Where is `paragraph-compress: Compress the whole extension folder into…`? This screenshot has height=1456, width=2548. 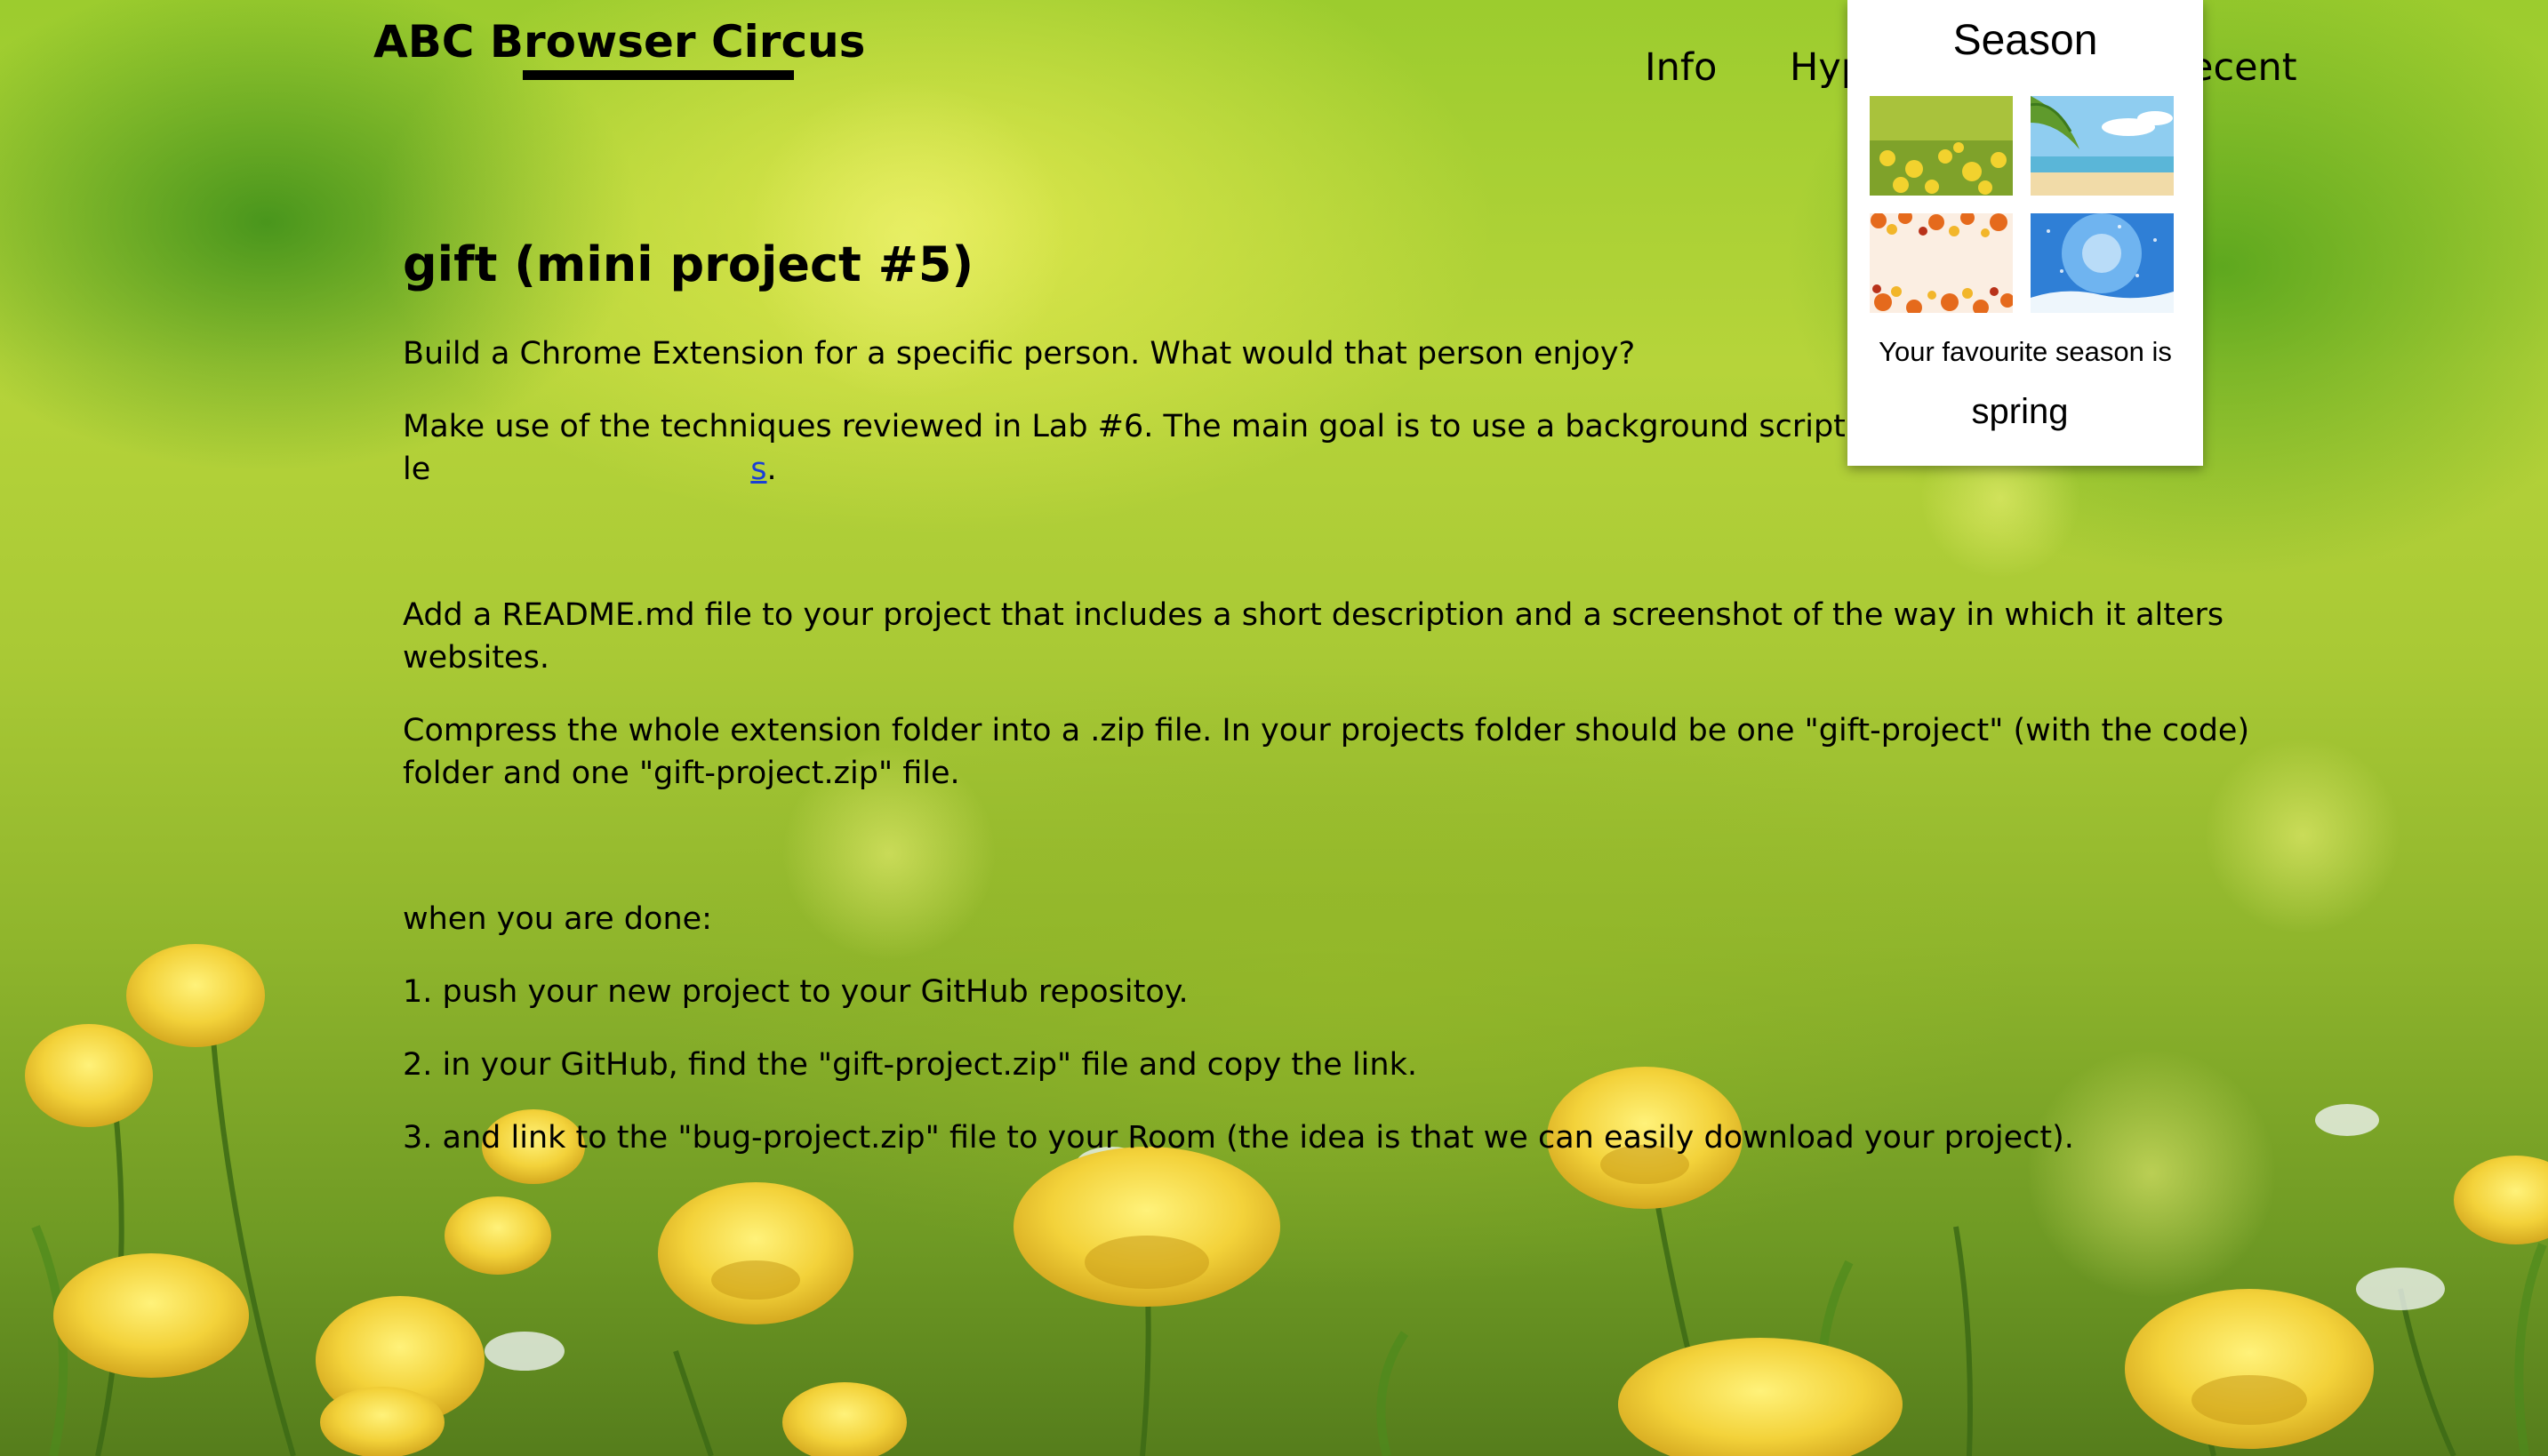 paragraph-compress: Compress the whole extension folder into… is located at coordinates (1327, 752).